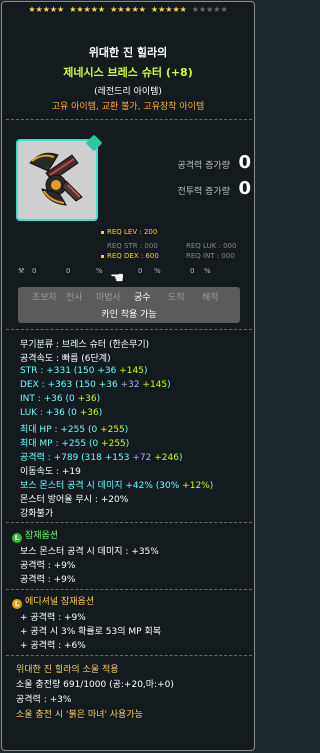 The width and height of the screenshot is (320, 753). Describe the element at coordinates (44, 700) in the screenshot. I see `soul-attack: 공격력 : +3%` at that location.